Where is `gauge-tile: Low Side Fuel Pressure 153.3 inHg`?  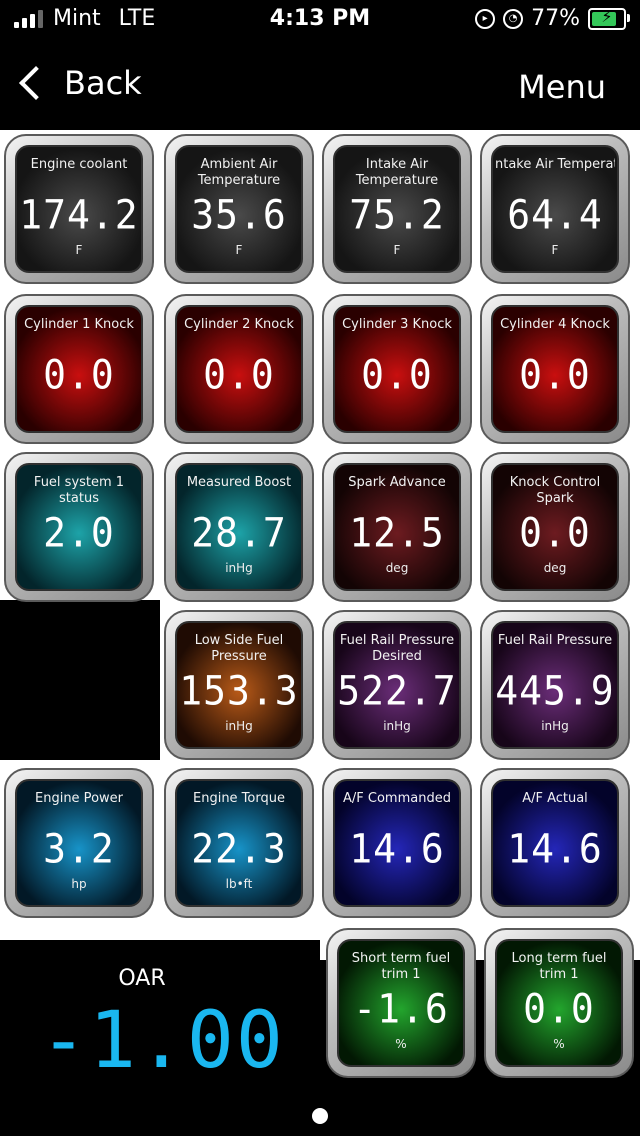 gauge-tile: Low Side Fuel Pressure 153.3 inHg is located at coordinates (239, 685).